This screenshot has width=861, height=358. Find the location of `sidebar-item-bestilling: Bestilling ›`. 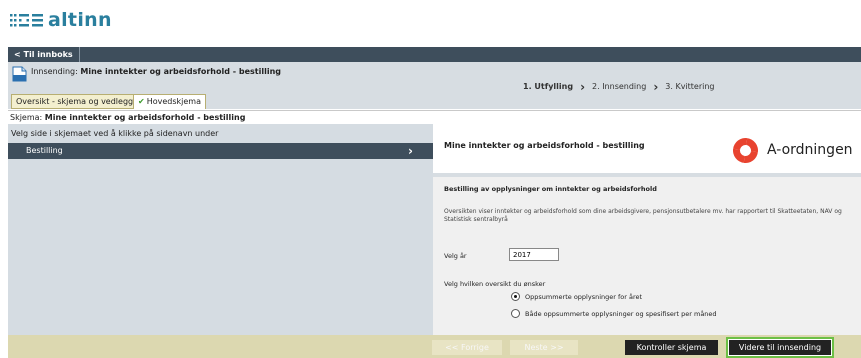

sidebar-item-bestilling: Bestilling › is located at coordinates (220, 151).